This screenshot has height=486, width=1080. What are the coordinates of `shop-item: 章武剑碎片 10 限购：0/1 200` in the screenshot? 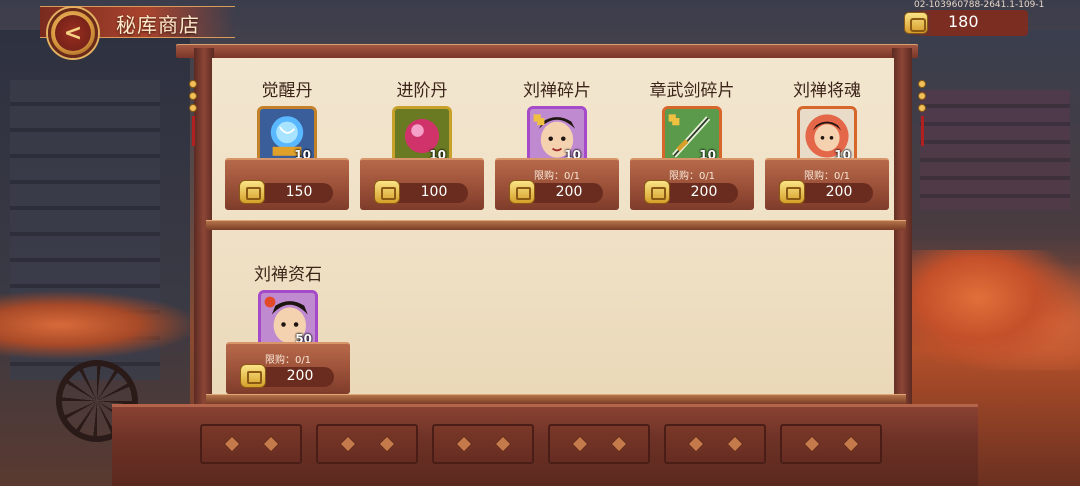 It's located at (692, 143).